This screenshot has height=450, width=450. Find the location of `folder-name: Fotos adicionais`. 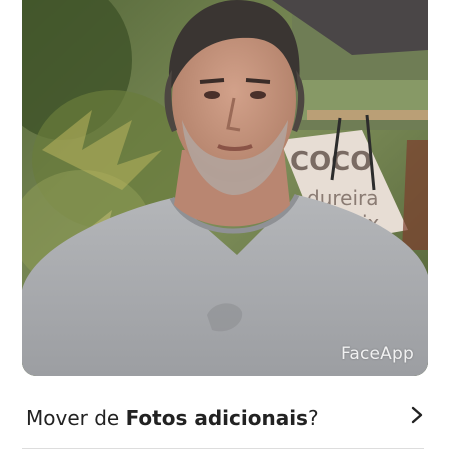

folder-name: Fotos adicionais is located at coordinates (216, 418).